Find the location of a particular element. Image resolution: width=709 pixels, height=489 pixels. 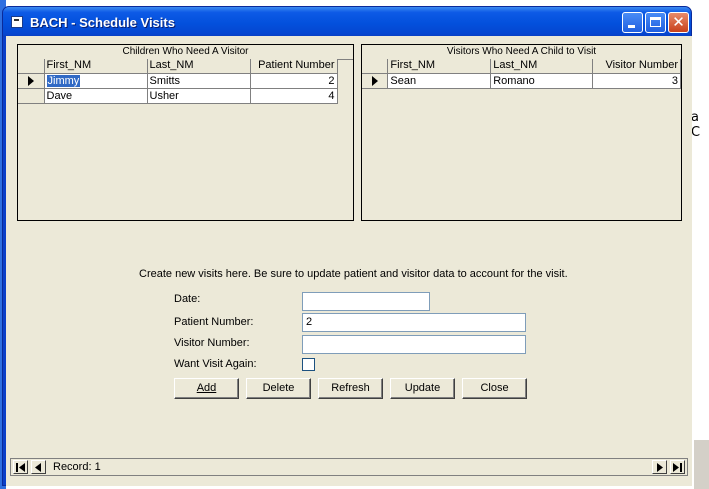

background-window-text: a C is located at coordinates (696, 125).